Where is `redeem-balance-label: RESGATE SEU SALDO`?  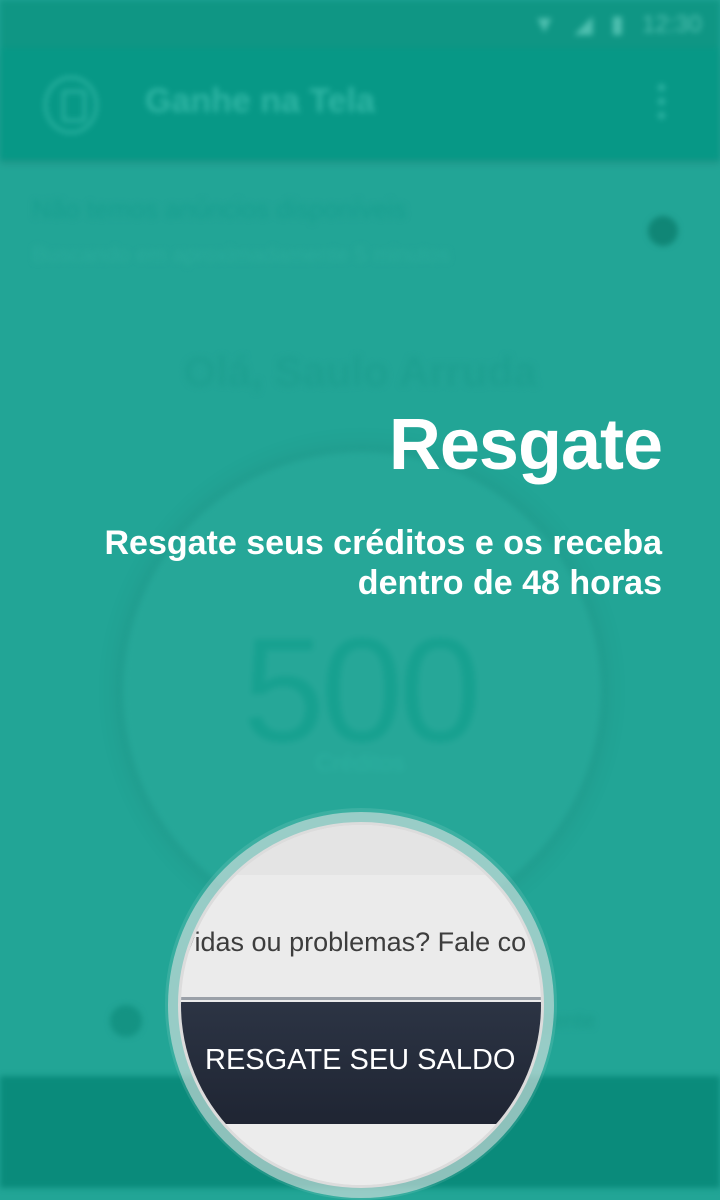 redeem-balance-label: RESGATE SEU SALDO is located at coordinates (360, 1060).